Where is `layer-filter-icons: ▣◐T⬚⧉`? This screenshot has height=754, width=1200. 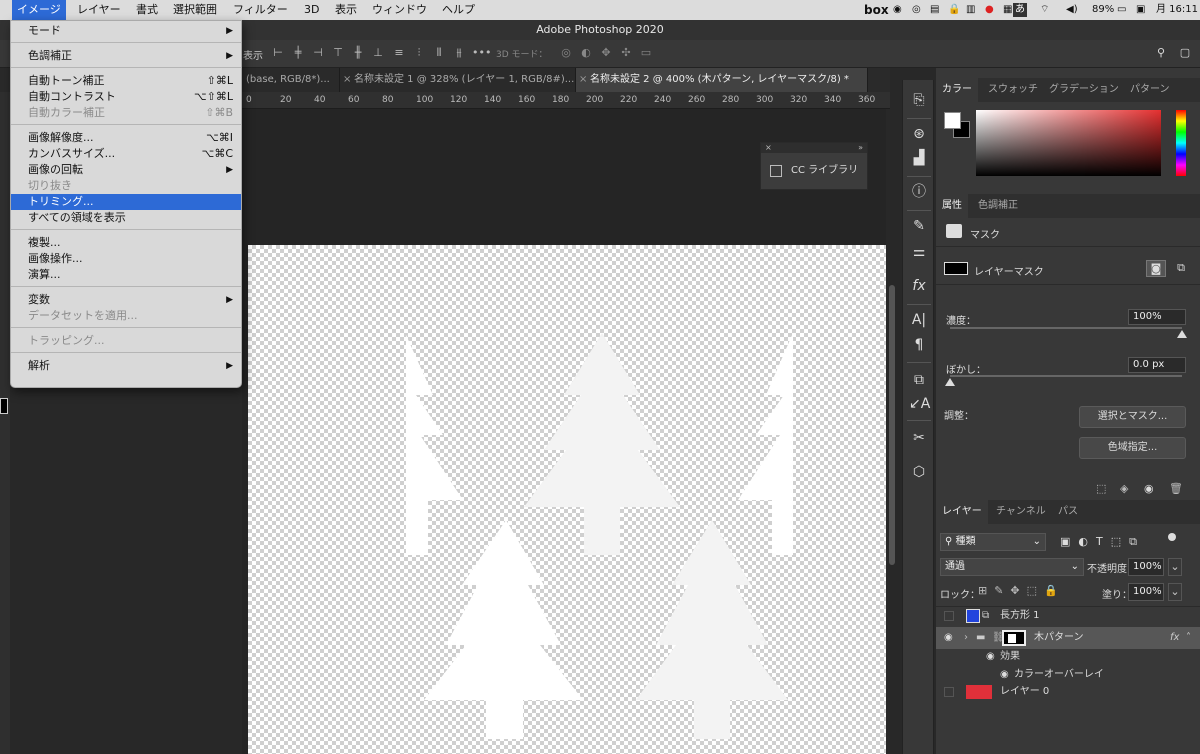 layer-filter-icons: ▣◐T⬚⧉ is located at coordinates (1102, 542).